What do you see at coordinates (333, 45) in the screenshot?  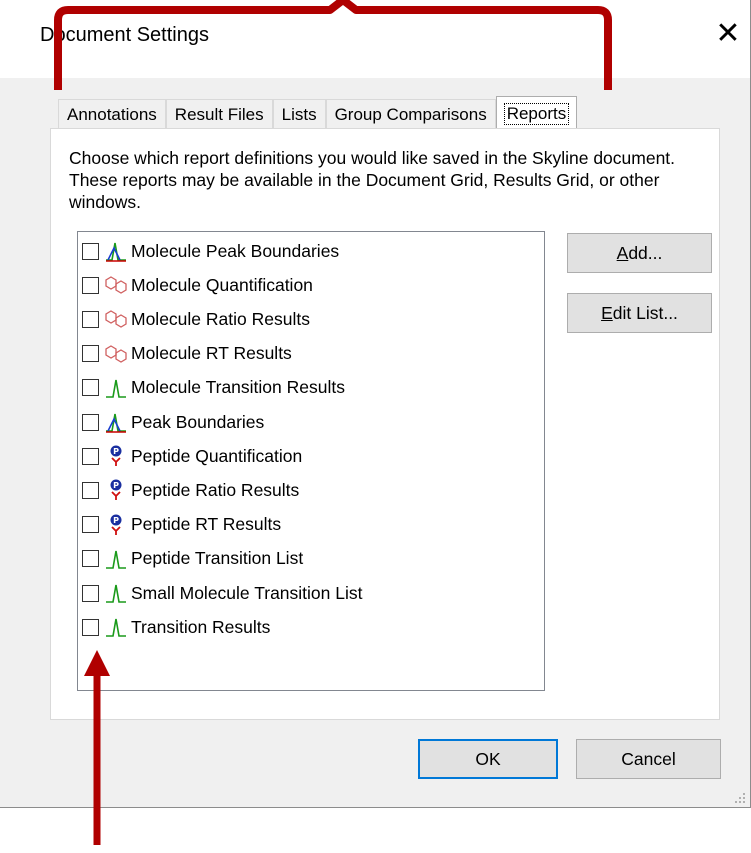 I see `bracket-callout` at bounding box center [333, 45].